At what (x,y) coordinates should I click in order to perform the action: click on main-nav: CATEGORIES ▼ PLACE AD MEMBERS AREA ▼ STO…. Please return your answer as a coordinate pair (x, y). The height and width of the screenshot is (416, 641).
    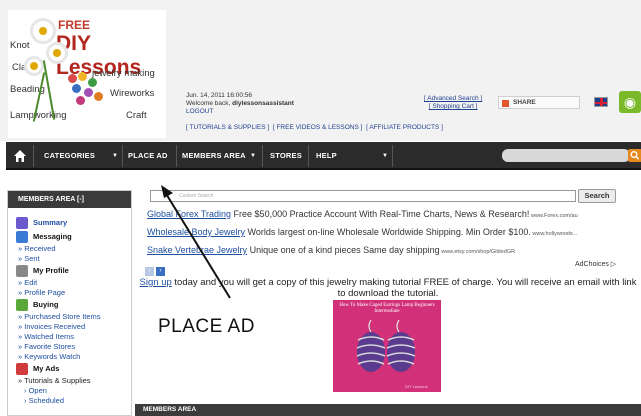
    Looking at the image, I should click on (323, 156).